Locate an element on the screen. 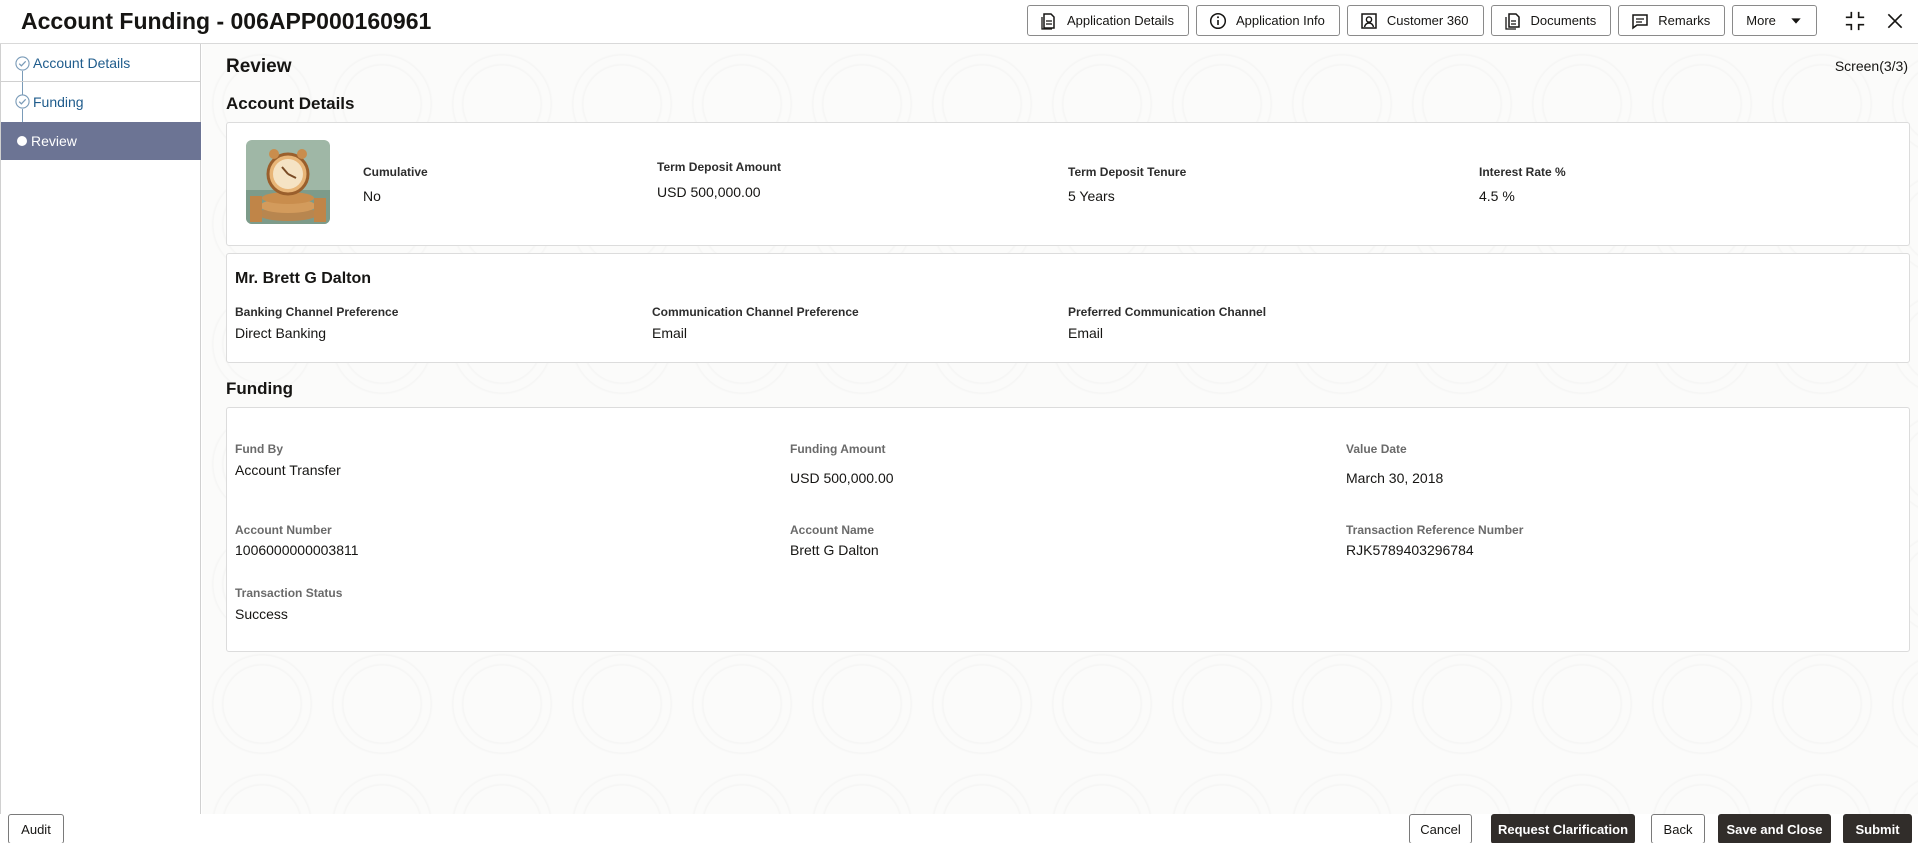 The width and height of the screenshot is (1918, 843). page-title: Account Funding - 006APP000160961 is located at coordinates (226, 21).